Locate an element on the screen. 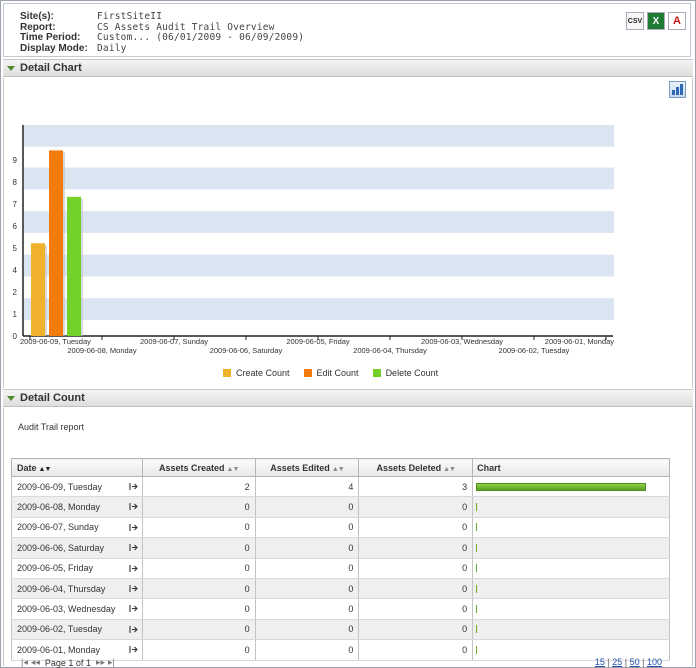 Image resolution: width=696 pixels, height=668 pixels. legend-item-create: Create Count is located at coordinates (256, 373).